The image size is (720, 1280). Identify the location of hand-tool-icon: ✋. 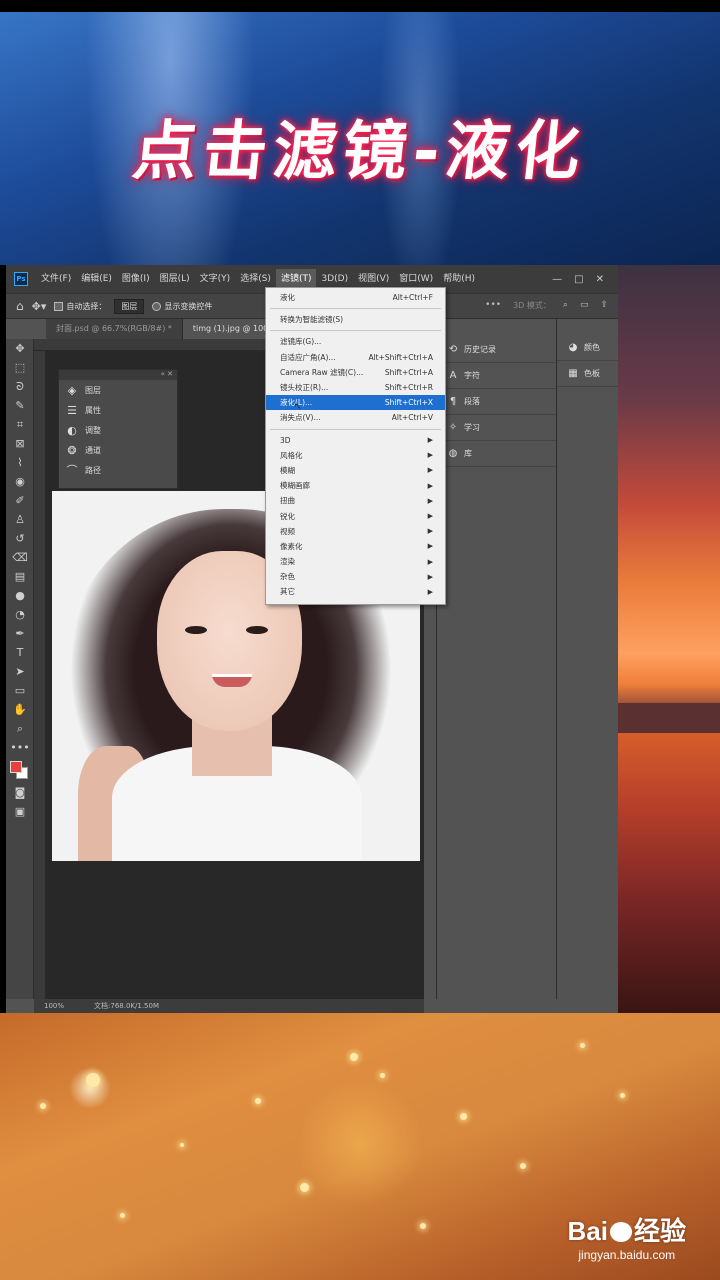
(20, 709).